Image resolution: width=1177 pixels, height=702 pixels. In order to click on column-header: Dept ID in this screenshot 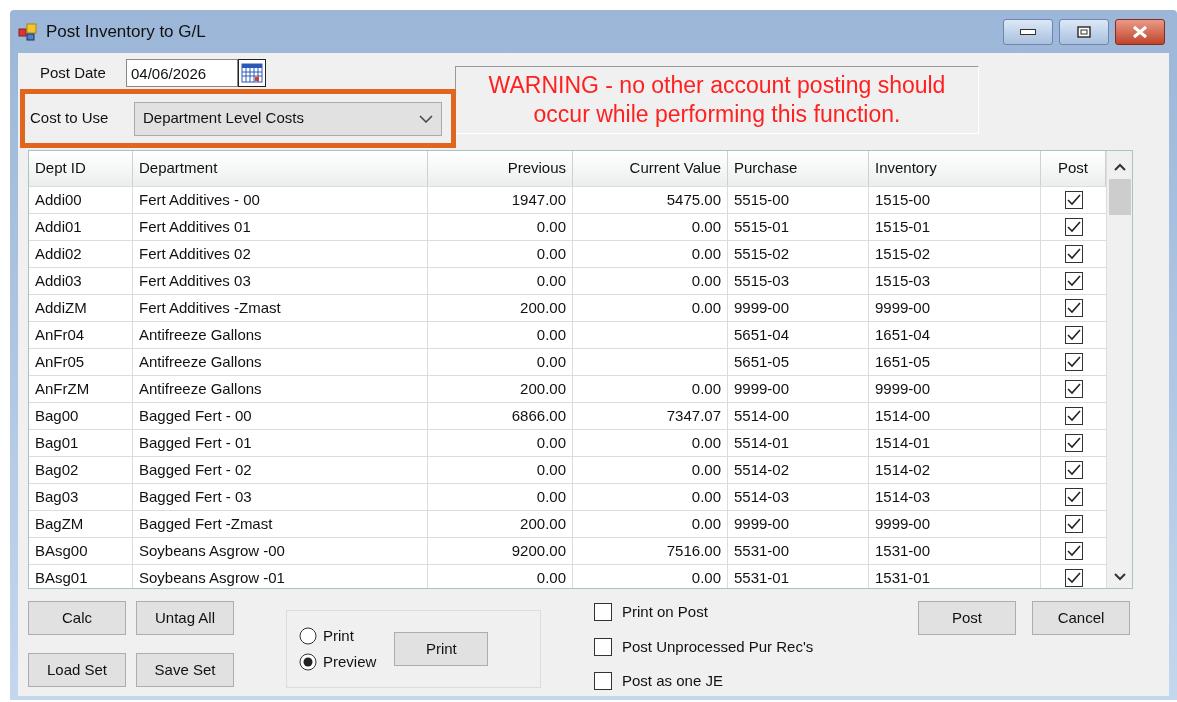, I will do `click(81, 168)`.